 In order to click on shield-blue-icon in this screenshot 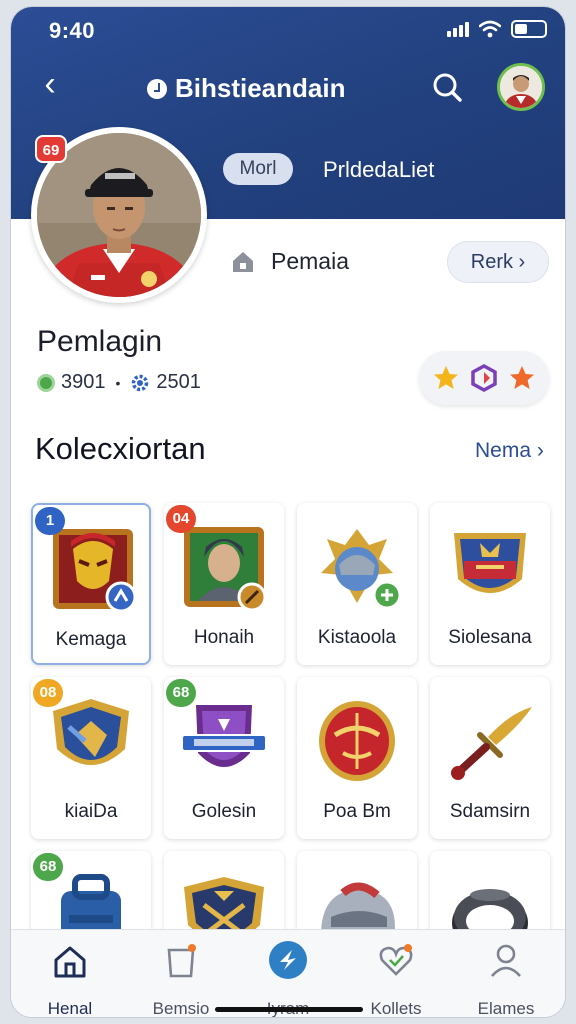, I will do `click(91, 732)`.